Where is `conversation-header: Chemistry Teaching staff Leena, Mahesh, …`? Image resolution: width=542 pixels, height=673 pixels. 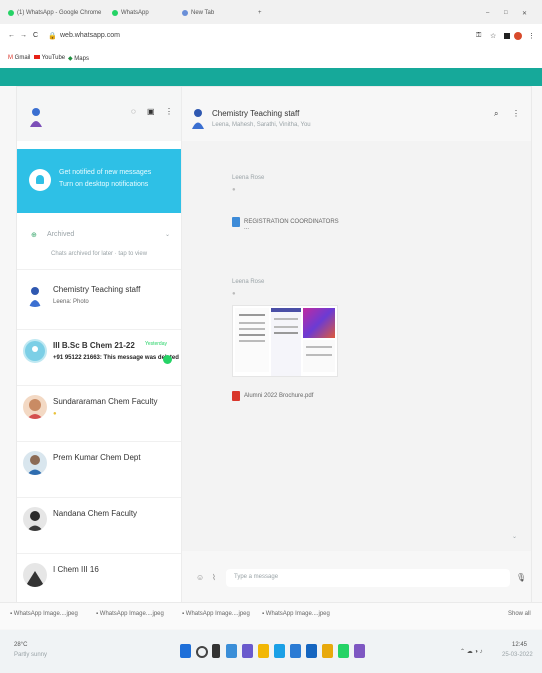 conversation-header: Chemistry Teaching staff Leena, Mahesh, … is located at coordinates (356, 114).